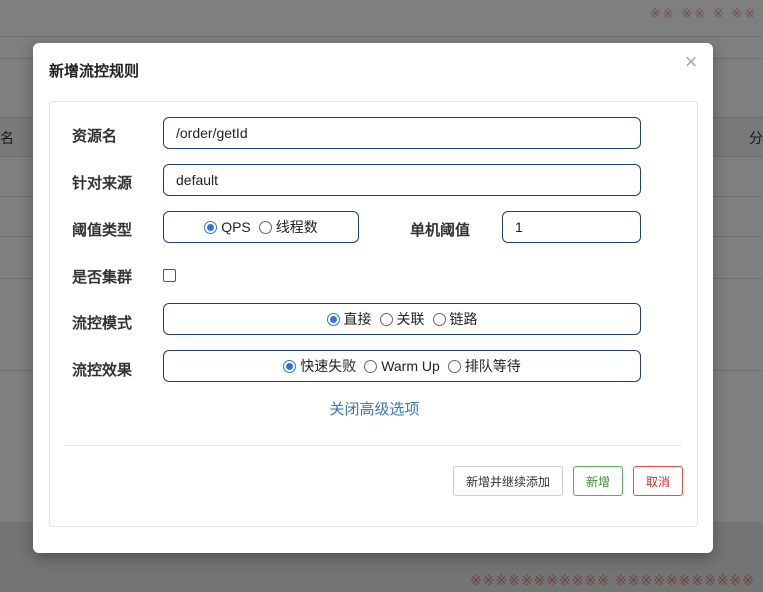 The image size is (763, 592). What do you see at coordinates (463, 319) in the screenshot?
I see `radio-label: 链路` at bounding box center [463, 319].